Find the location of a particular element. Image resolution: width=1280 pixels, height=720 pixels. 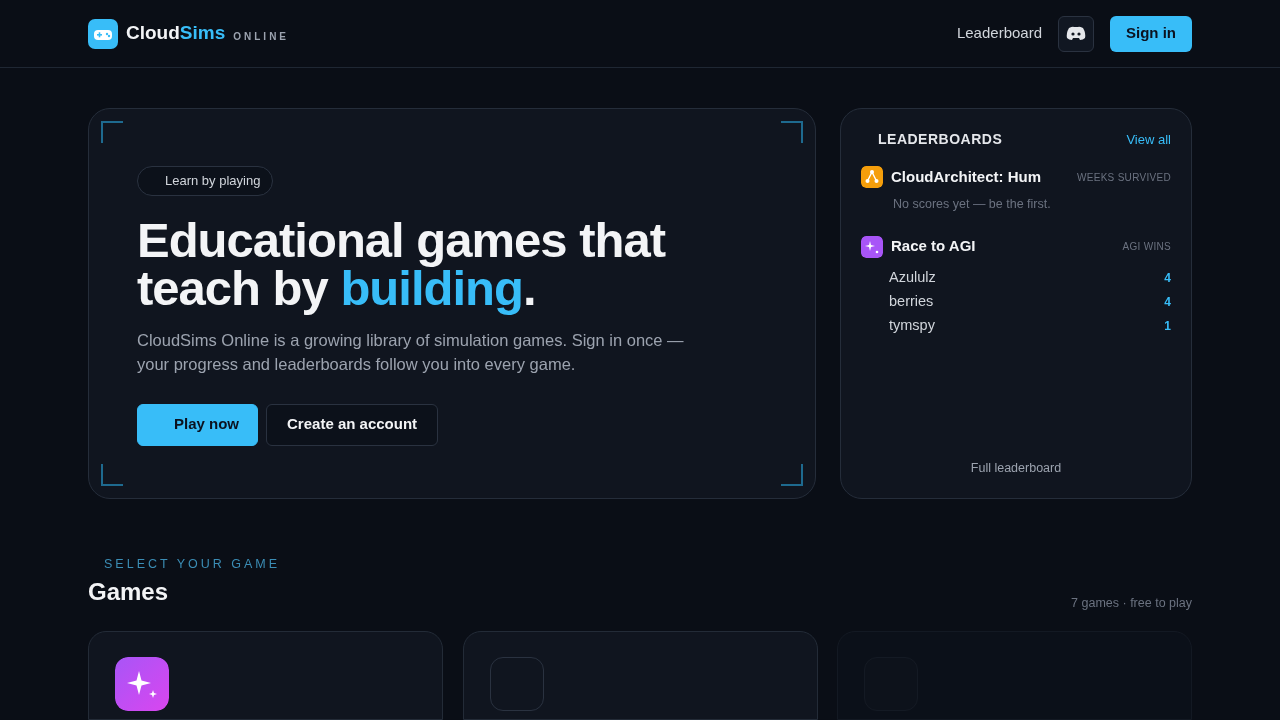

discord-icon is located at coordinates (1076, 33).